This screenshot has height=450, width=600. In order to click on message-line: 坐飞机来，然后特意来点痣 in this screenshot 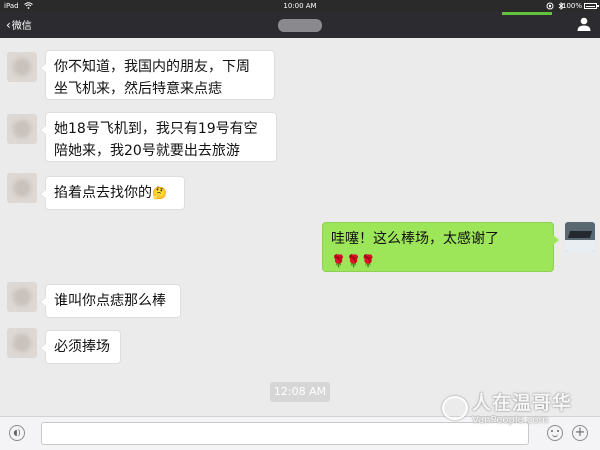, I will do `click(138, 89)`.